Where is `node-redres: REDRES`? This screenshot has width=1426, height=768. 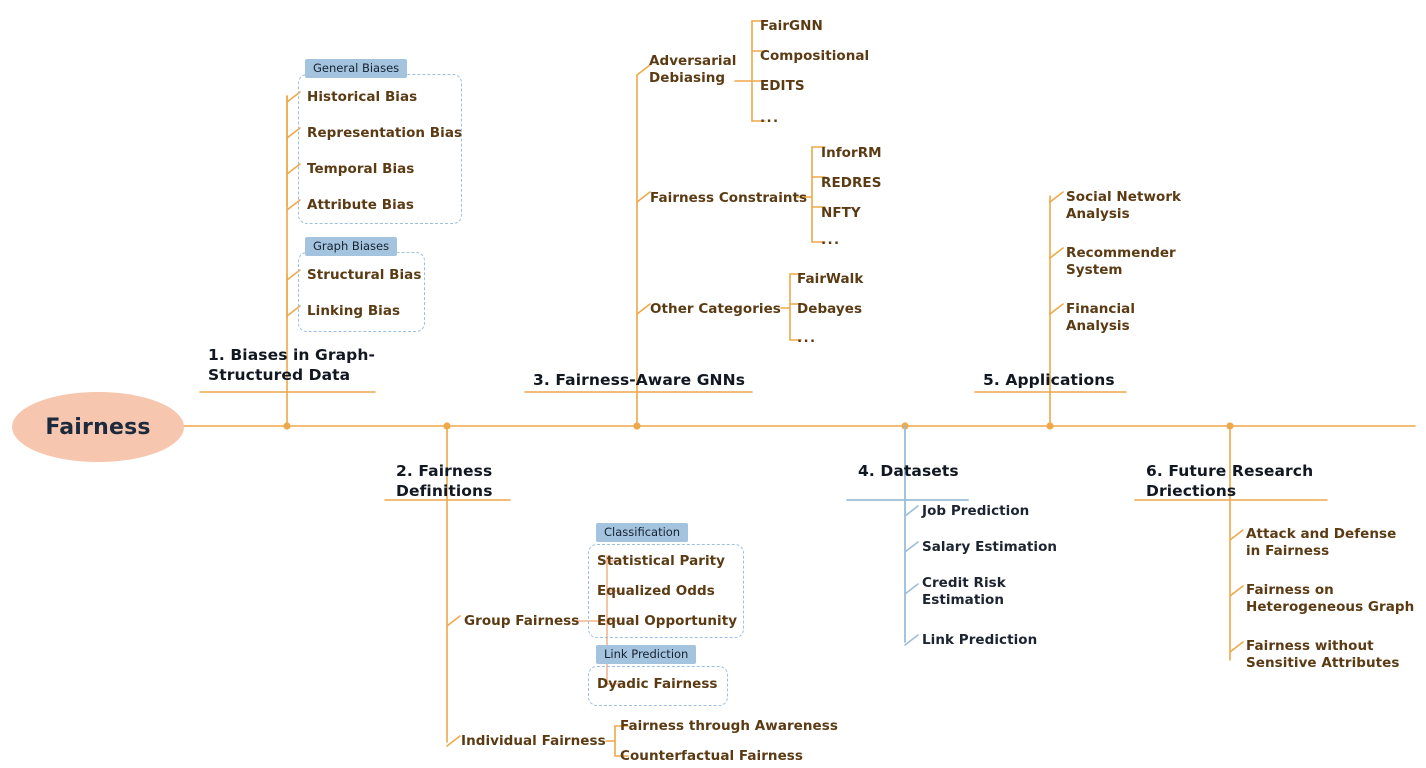
node-redres: REDRES is located at coordinates (851, 183).